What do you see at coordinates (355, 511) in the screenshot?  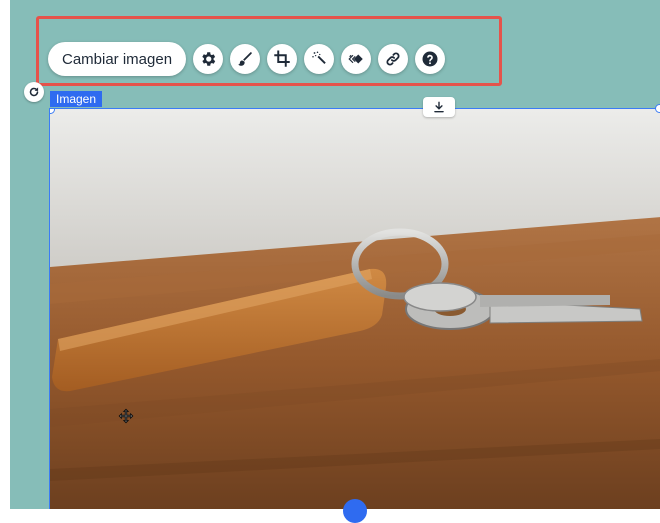 I see `bottom-resize-handle` at bounding box center [355, 511].